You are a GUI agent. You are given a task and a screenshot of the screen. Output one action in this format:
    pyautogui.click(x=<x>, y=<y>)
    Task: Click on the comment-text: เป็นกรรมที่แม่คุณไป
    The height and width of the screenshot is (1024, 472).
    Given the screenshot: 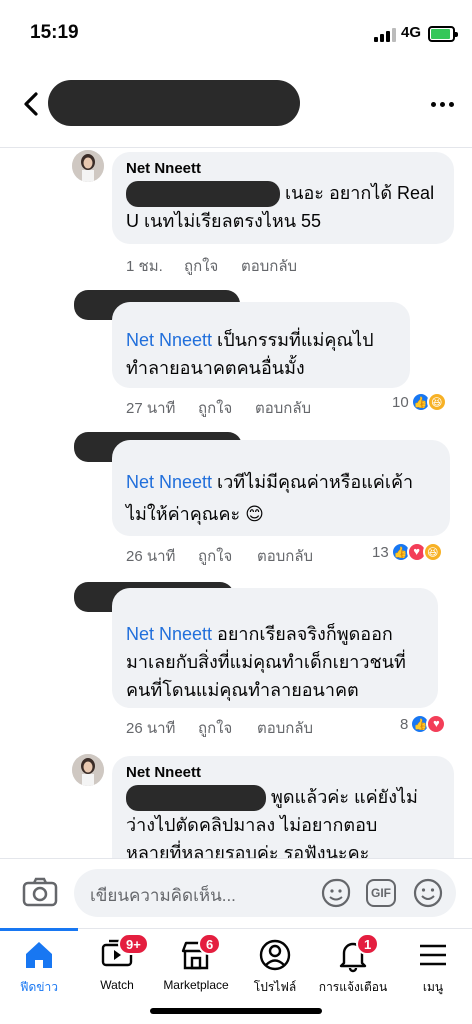 What is the action you would take?
    pyautogui.click(x=293, y=340)
    